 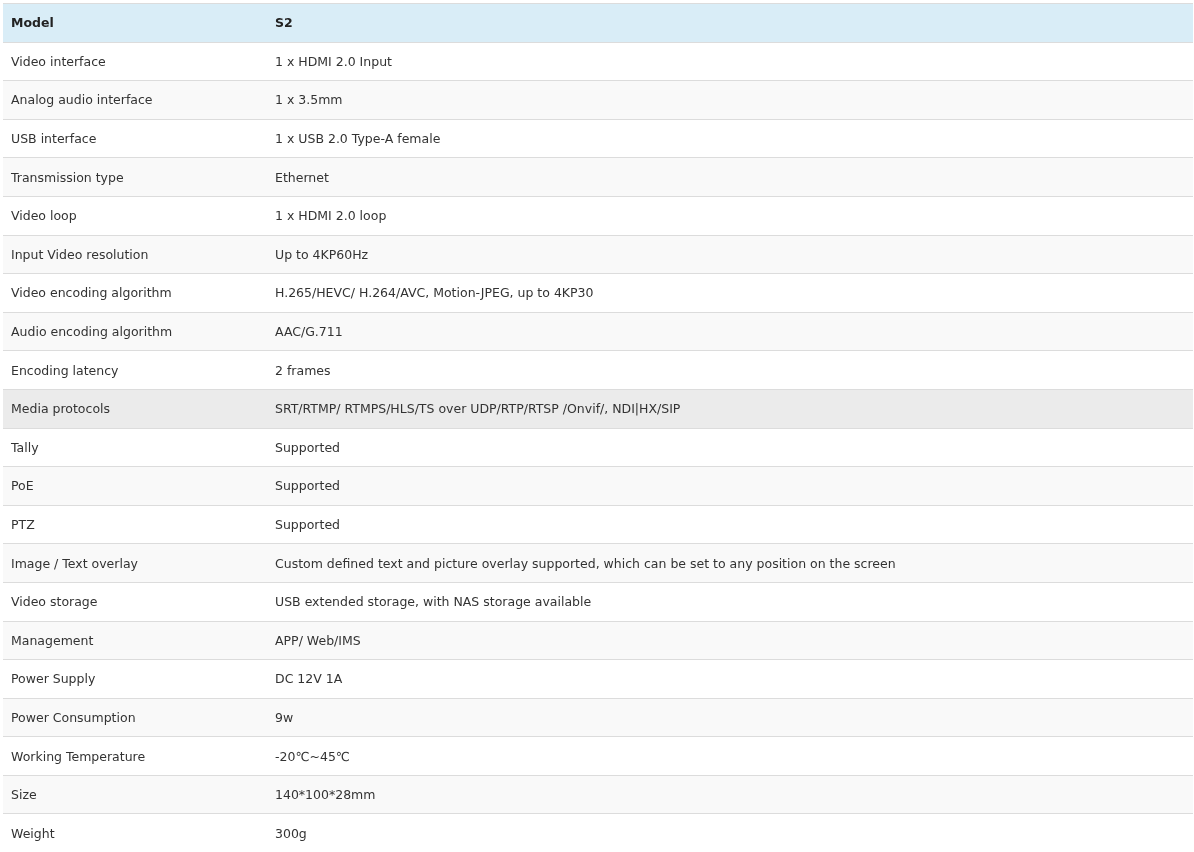 What do you see at coordinates (135, 177) in the screenshot?
I see `table-cell: Transmission type` at bounding box center [135, 177].